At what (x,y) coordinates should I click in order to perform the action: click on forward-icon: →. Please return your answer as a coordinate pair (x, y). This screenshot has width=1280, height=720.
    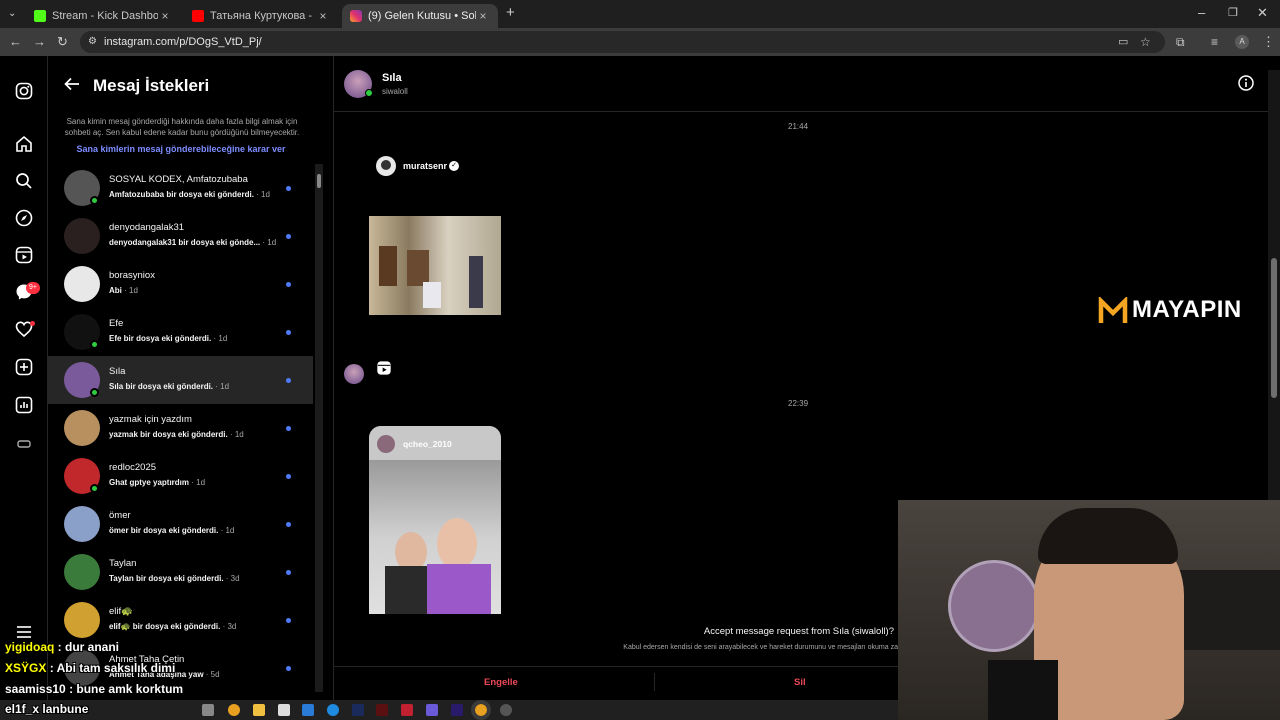
    Looking at the image, I should click on (39, 42).